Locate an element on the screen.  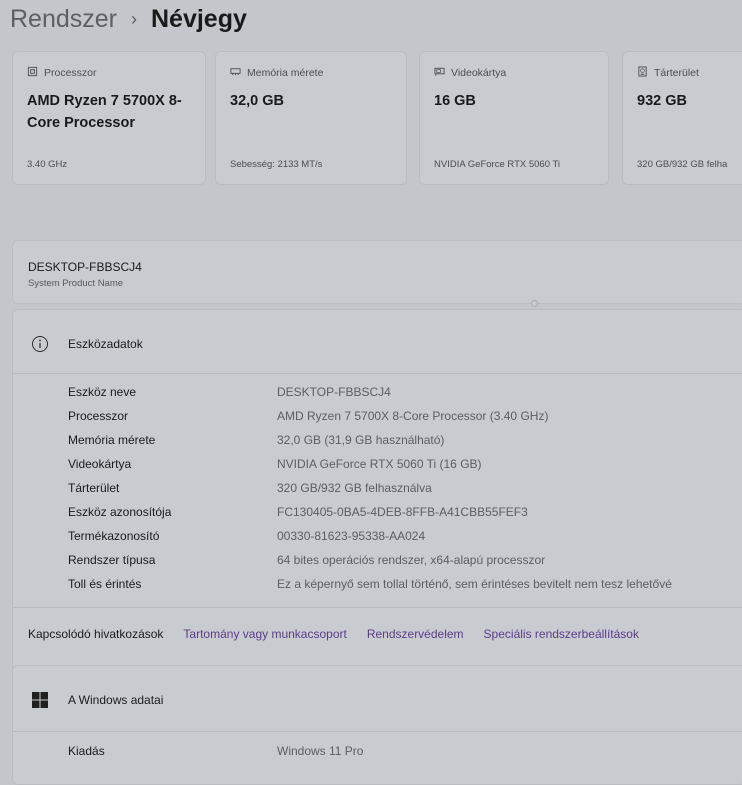
card-sub: Sebesség: 2133 MT/s is located at coordinates (276, 164).